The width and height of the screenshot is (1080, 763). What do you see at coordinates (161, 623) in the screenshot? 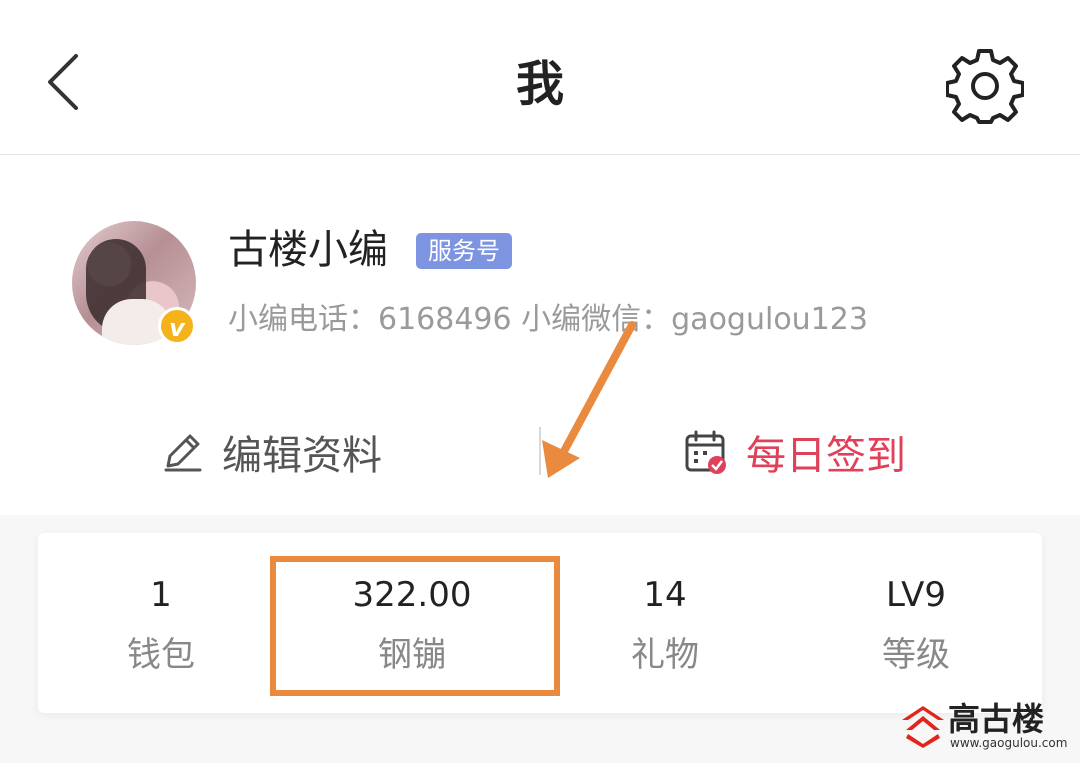
I see `stat-wallet: 1 钱包` at bounding box center [161, 623].